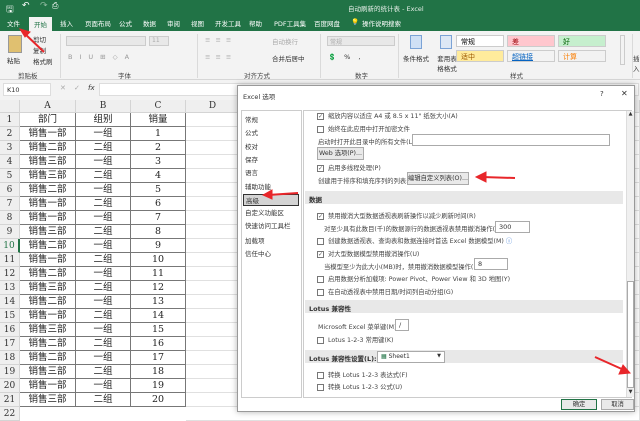 The image size is (640, 421). What do you see at coordinates (158, 190) in the screenshot?
I see `table-cell: 5` at bounding box center [158, 190].